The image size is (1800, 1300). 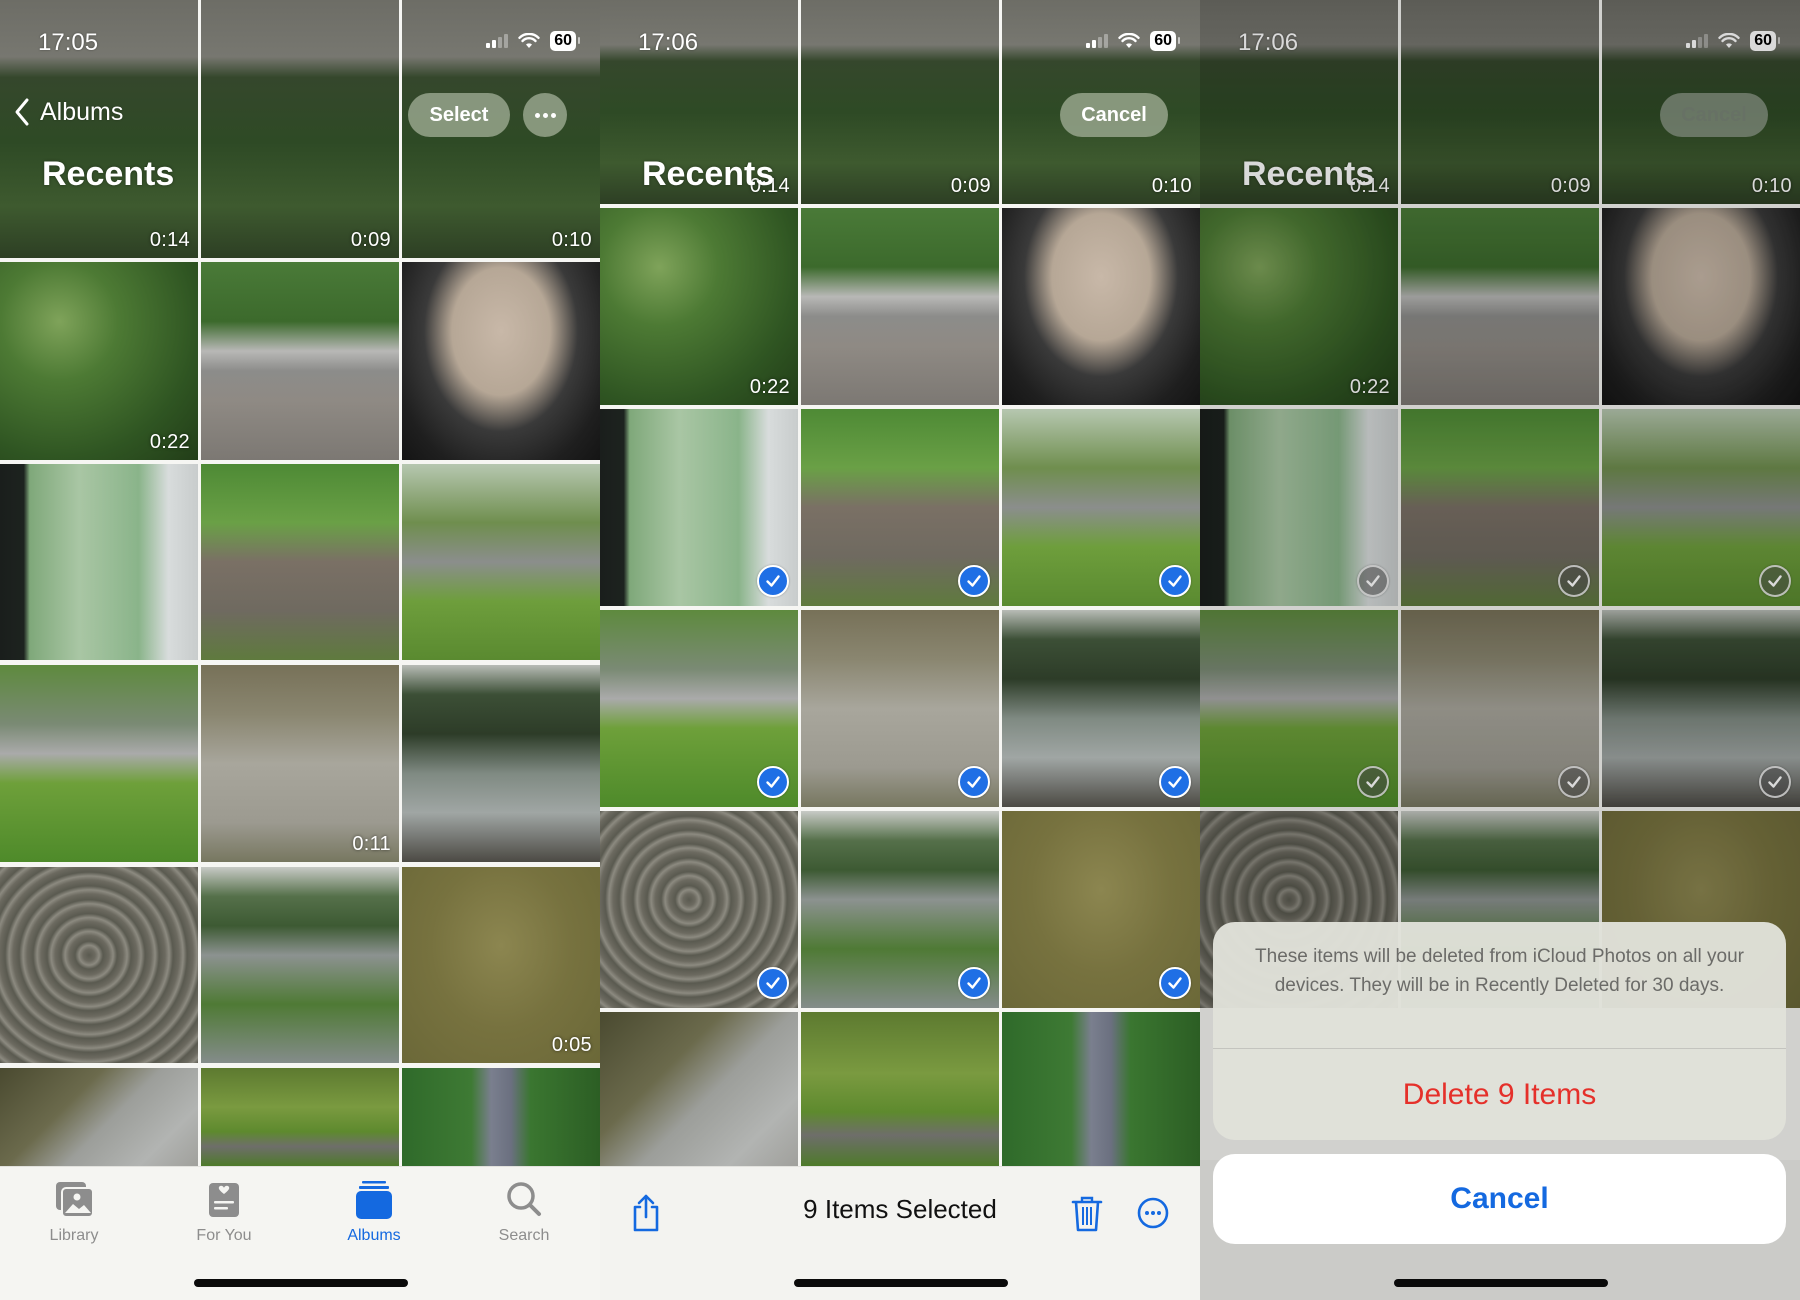 I want to click on action-sheet-cancel-button: Cancel, so click(x=1499, y=1199).